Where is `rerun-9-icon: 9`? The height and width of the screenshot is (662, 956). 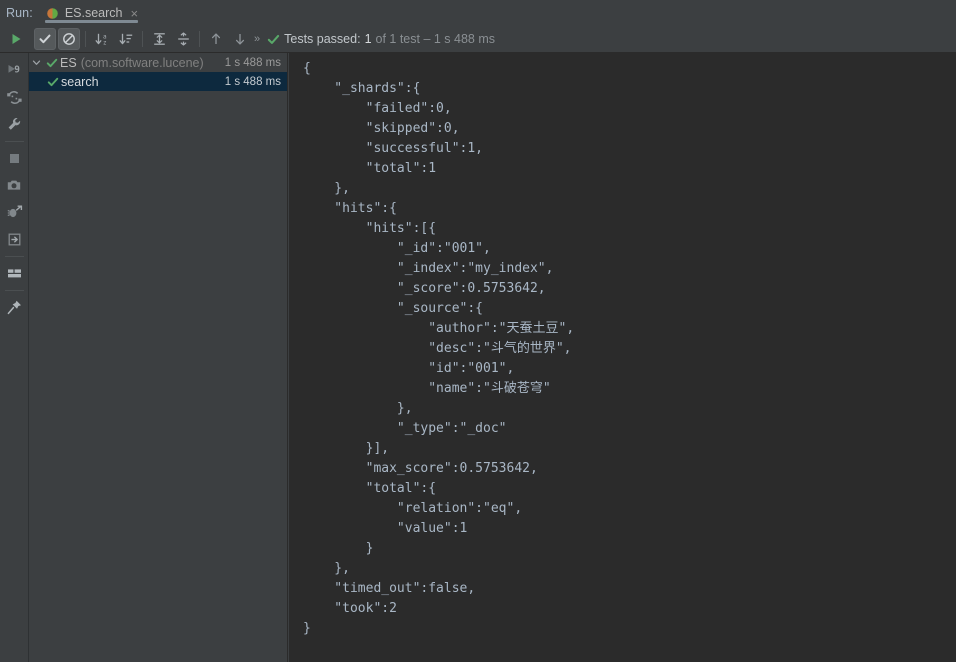
rerun-9-icon: 9 is located at coordinates (14, 70).